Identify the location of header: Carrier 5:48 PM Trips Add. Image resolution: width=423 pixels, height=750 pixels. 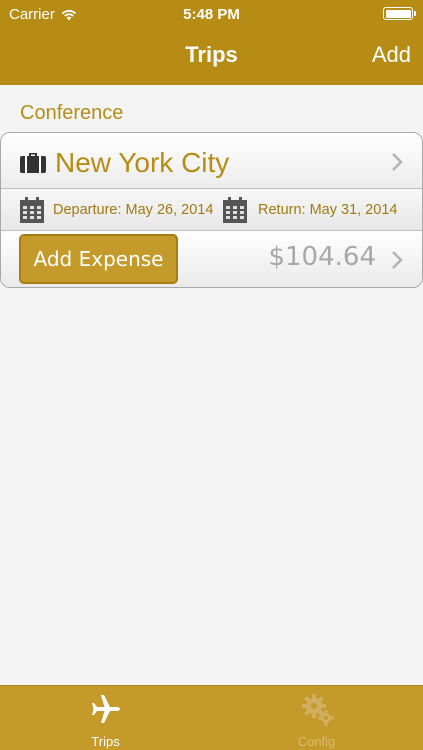
(211, 42).